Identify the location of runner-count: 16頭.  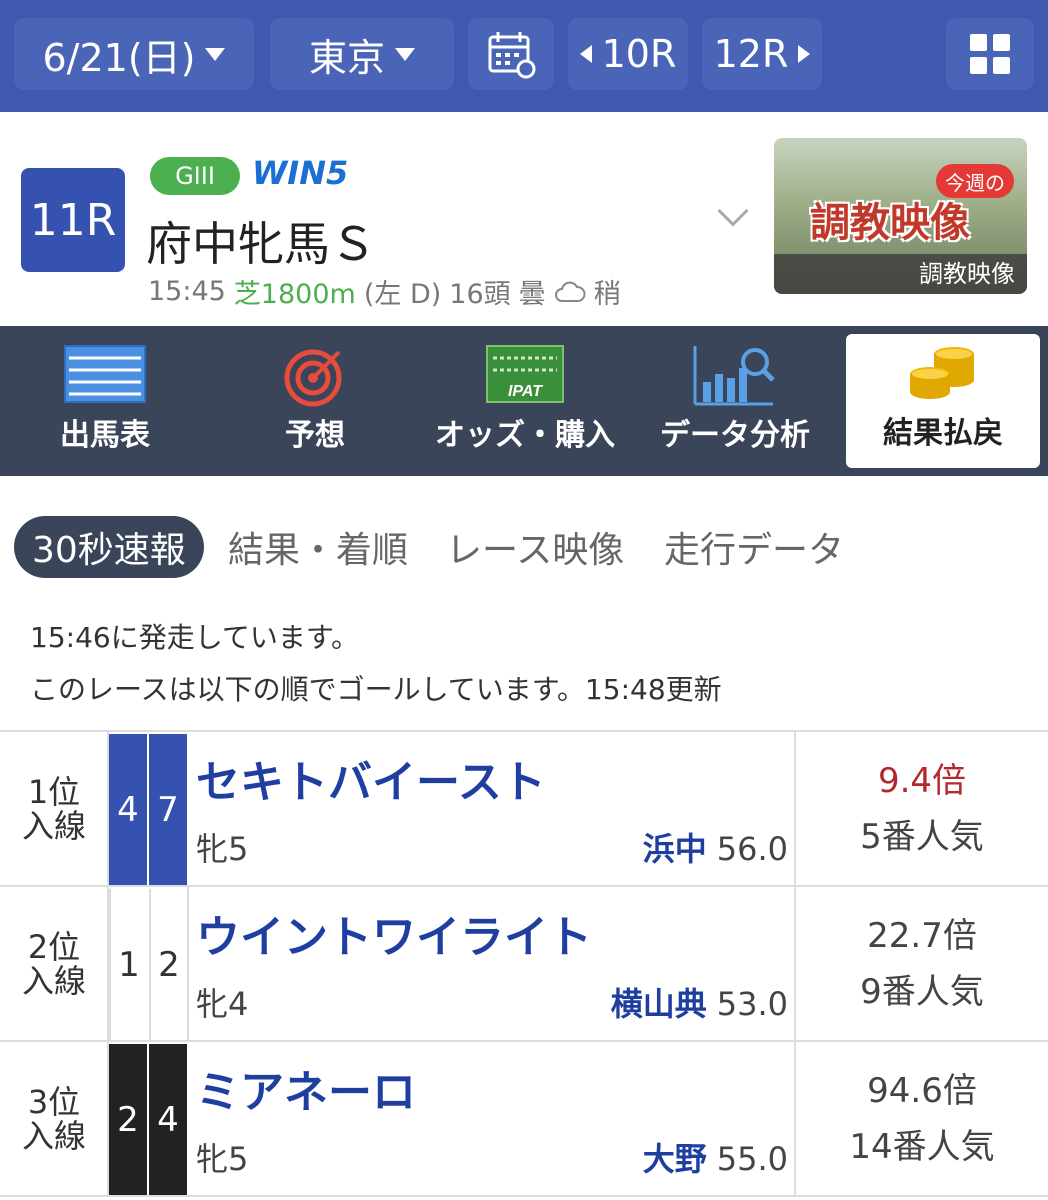
(480, 294).